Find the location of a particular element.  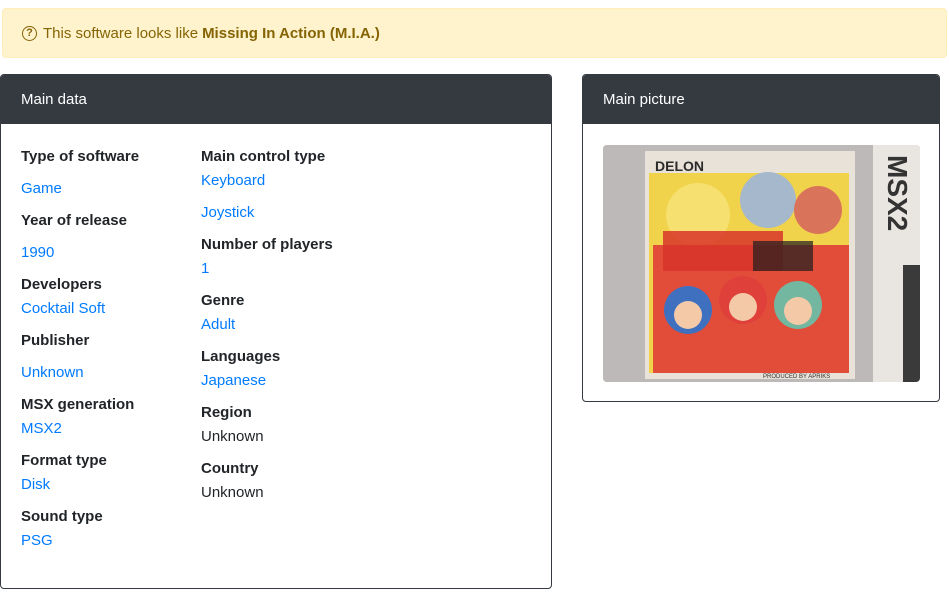

year-of-release-label: Year of release is located at coordinates (74, 220).